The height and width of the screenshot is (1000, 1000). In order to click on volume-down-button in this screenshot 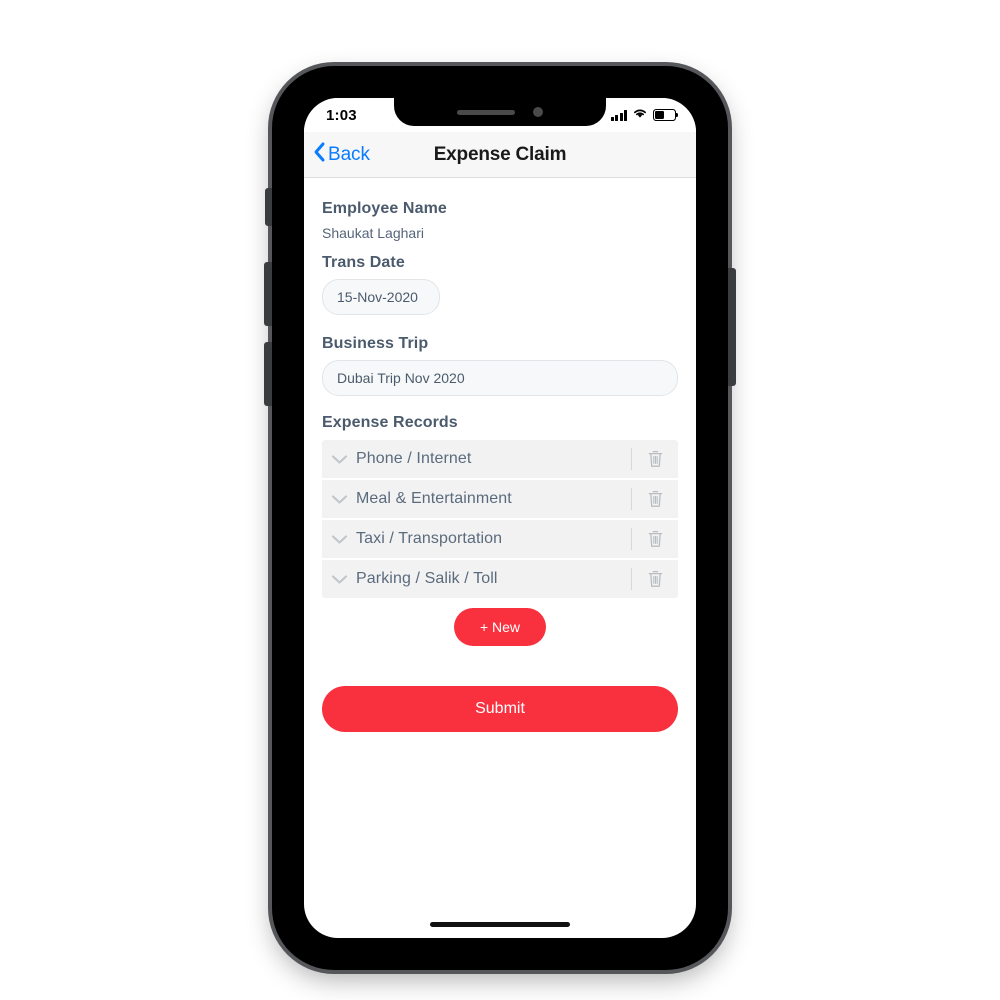, I will do `click(268, 374)`.